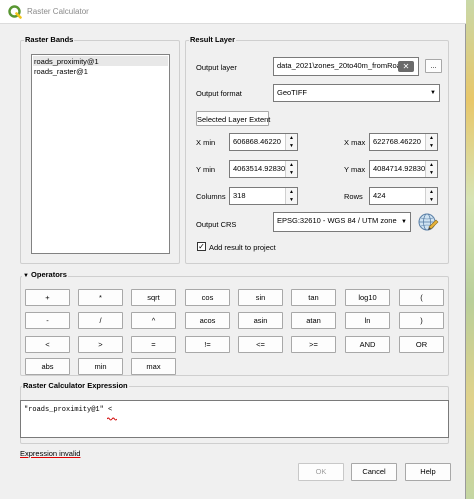  What do you see at coordinates (206, 169) in the screenshot?
I see `ymin-label: Y min` at bounding box center [206, 169].